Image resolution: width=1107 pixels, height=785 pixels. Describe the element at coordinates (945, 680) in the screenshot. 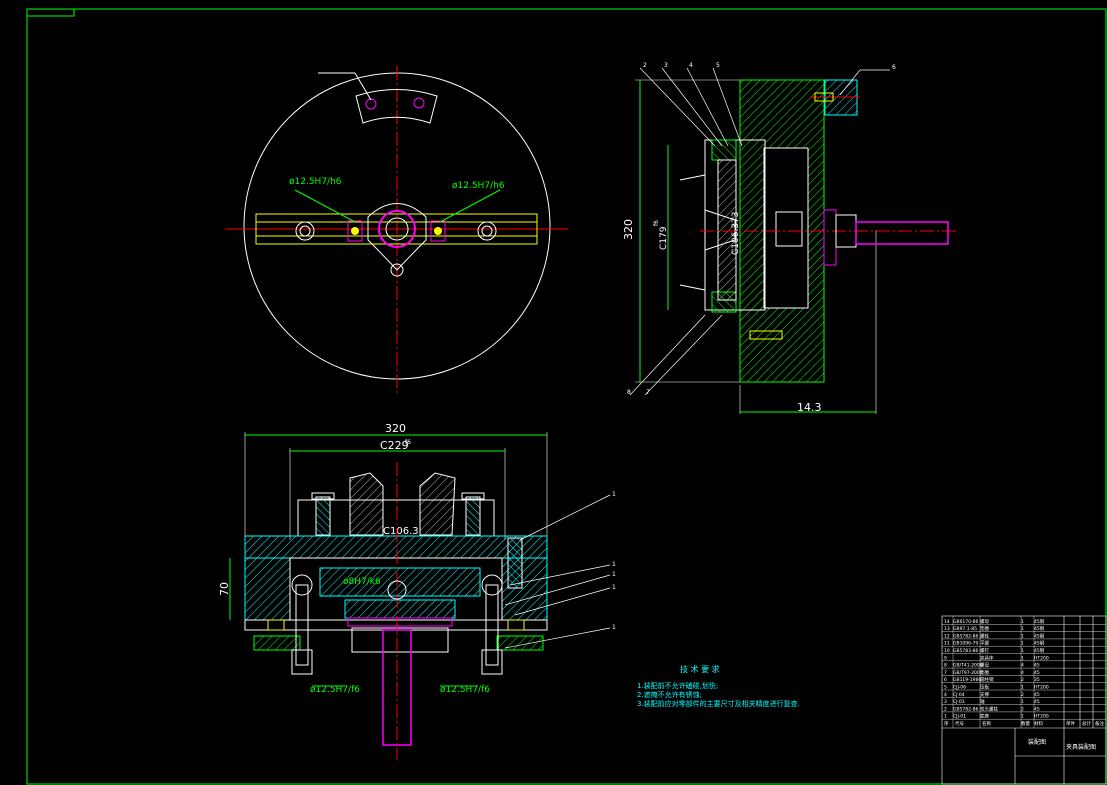

I see `bom-cell-no: 6` at that location.